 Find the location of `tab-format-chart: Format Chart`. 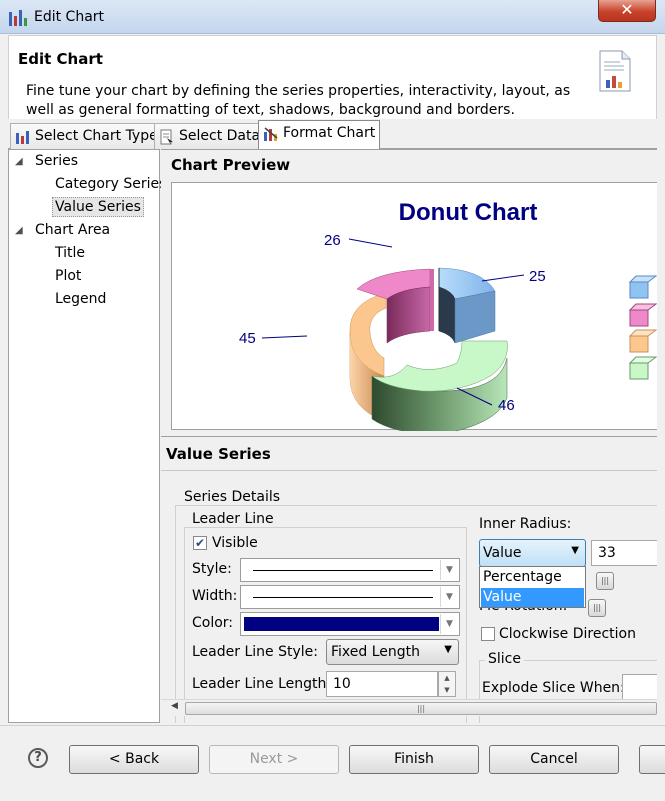

tab-format-chart: Format Chart is located at coordinates (319, 135).